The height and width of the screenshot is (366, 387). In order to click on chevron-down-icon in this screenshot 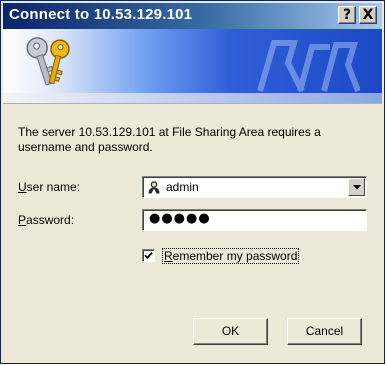, I will do `click(357, 187)`.